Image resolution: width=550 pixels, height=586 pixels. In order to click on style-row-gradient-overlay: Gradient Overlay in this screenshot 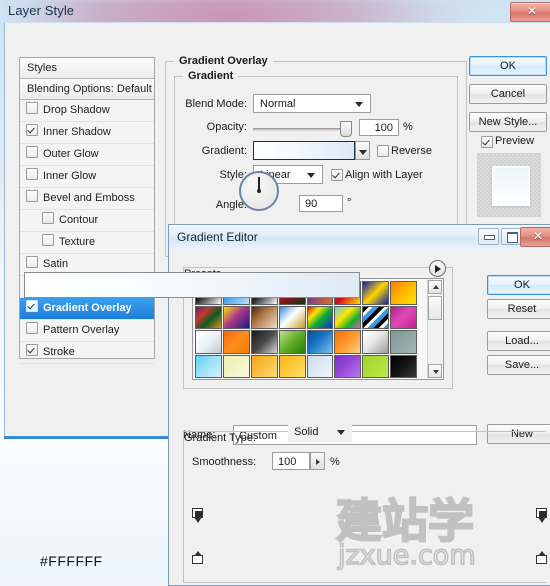, I will do `click(87, 309)`.